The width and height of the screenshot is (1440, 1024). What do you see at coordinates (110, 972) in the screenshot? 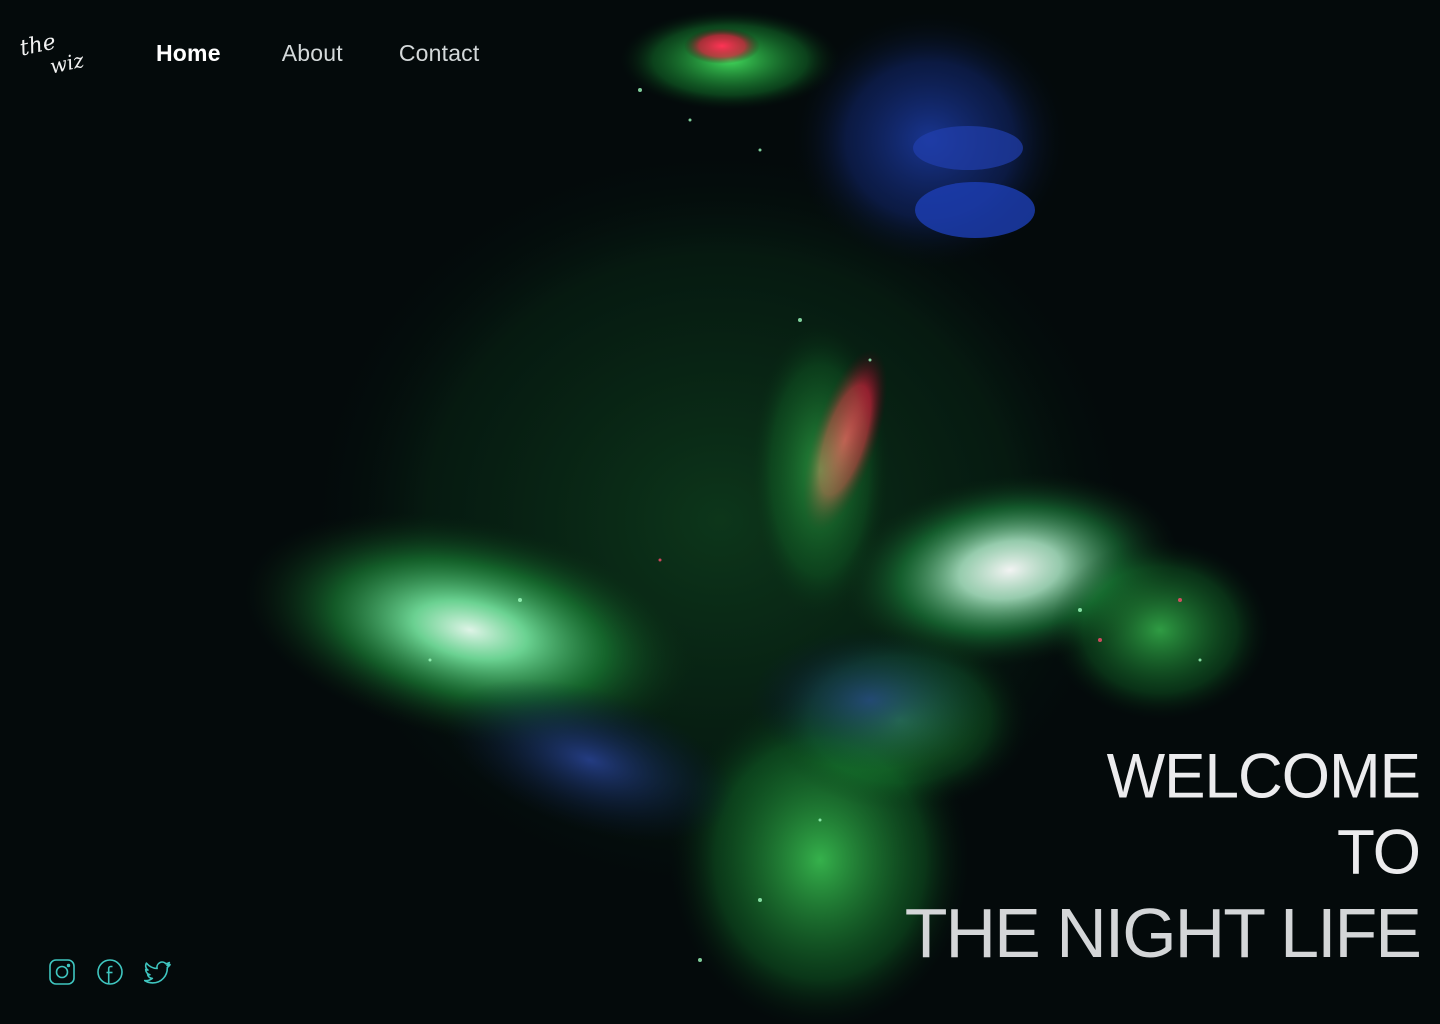
I see `facebook-icon` at bounding box center [110, 972].